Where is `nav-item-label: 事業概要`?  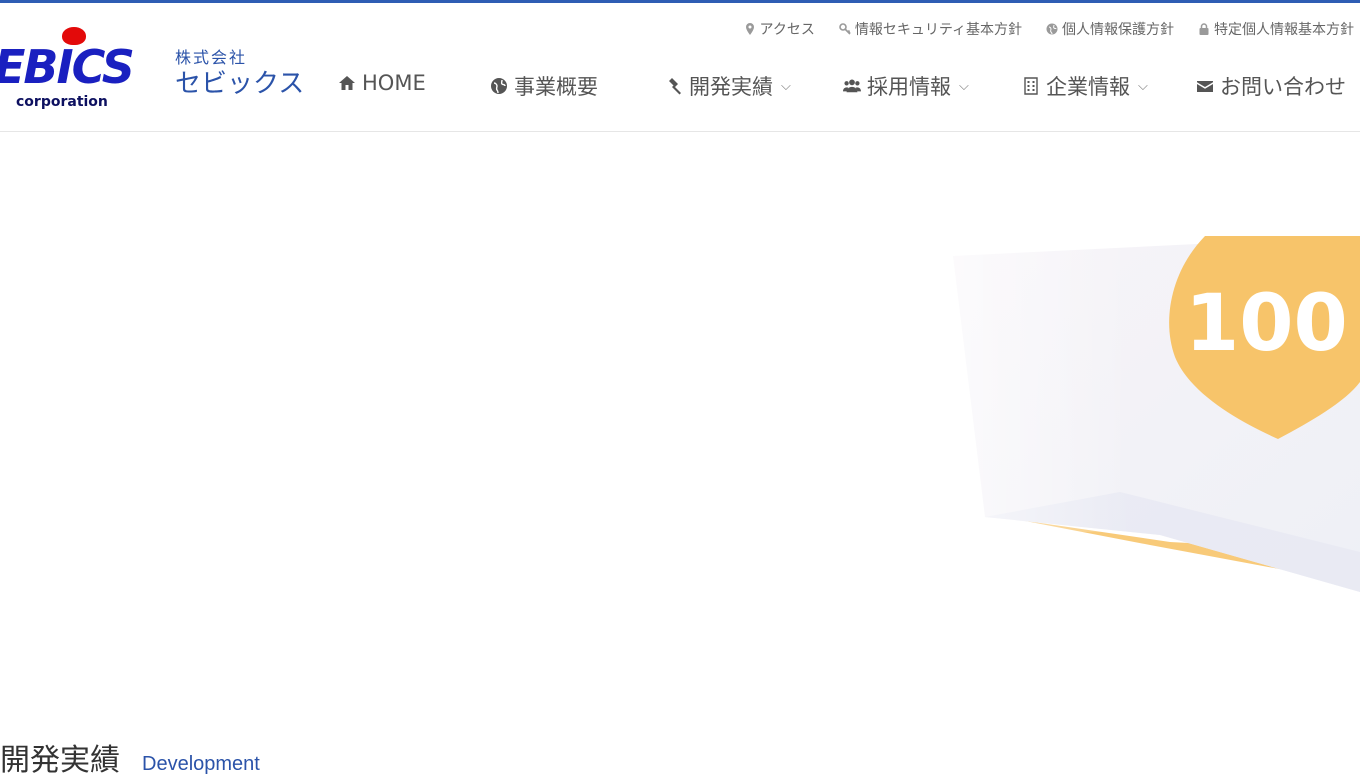 nav-item-label: 事業概要 is located at coordinates (556, 87).